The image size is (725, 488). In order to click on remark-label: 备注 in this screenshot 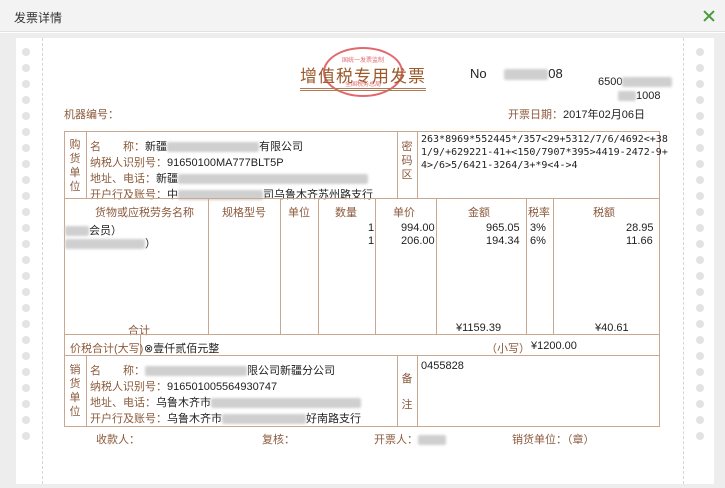, I will do `click(407, 392)`.